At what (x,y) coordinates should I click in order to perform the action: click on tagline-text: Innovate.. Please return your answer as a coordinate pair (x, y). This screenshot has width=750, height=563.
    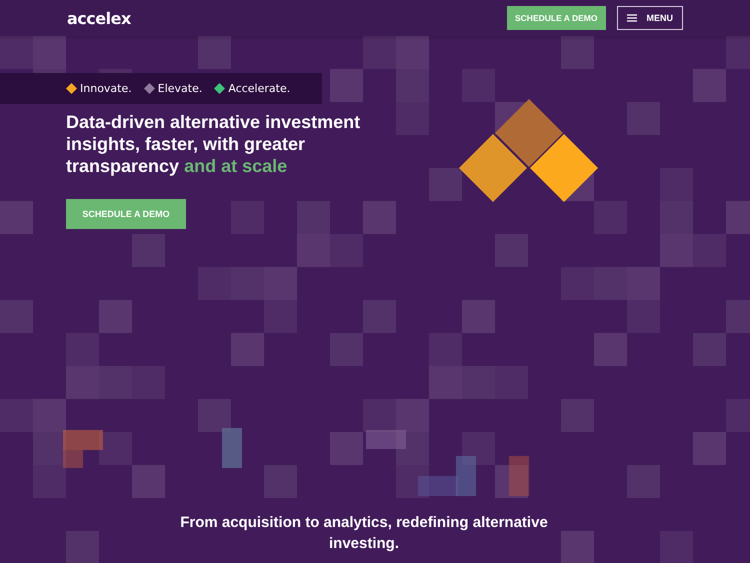
    Looking at the image, I should click on (106, 88).